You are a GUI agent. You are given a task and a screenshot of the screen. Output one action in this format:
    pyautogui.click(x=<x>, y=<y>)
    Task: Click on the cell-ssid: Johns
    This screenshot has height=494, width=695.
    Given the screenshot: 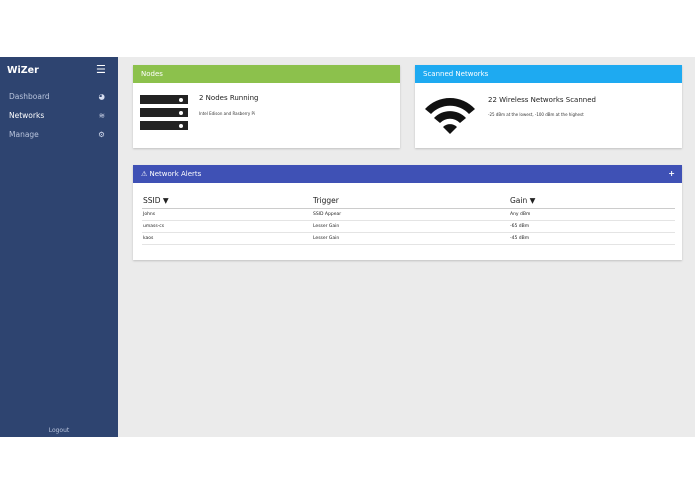 What is the action you would take?
    pyautogui.click(x=227, y=214)
    